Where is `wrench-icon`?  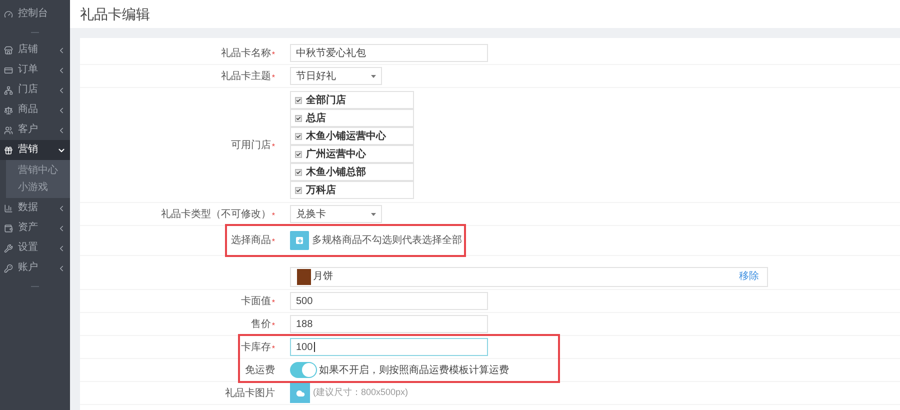 wrench-icon is located at coordinates (8, 248).